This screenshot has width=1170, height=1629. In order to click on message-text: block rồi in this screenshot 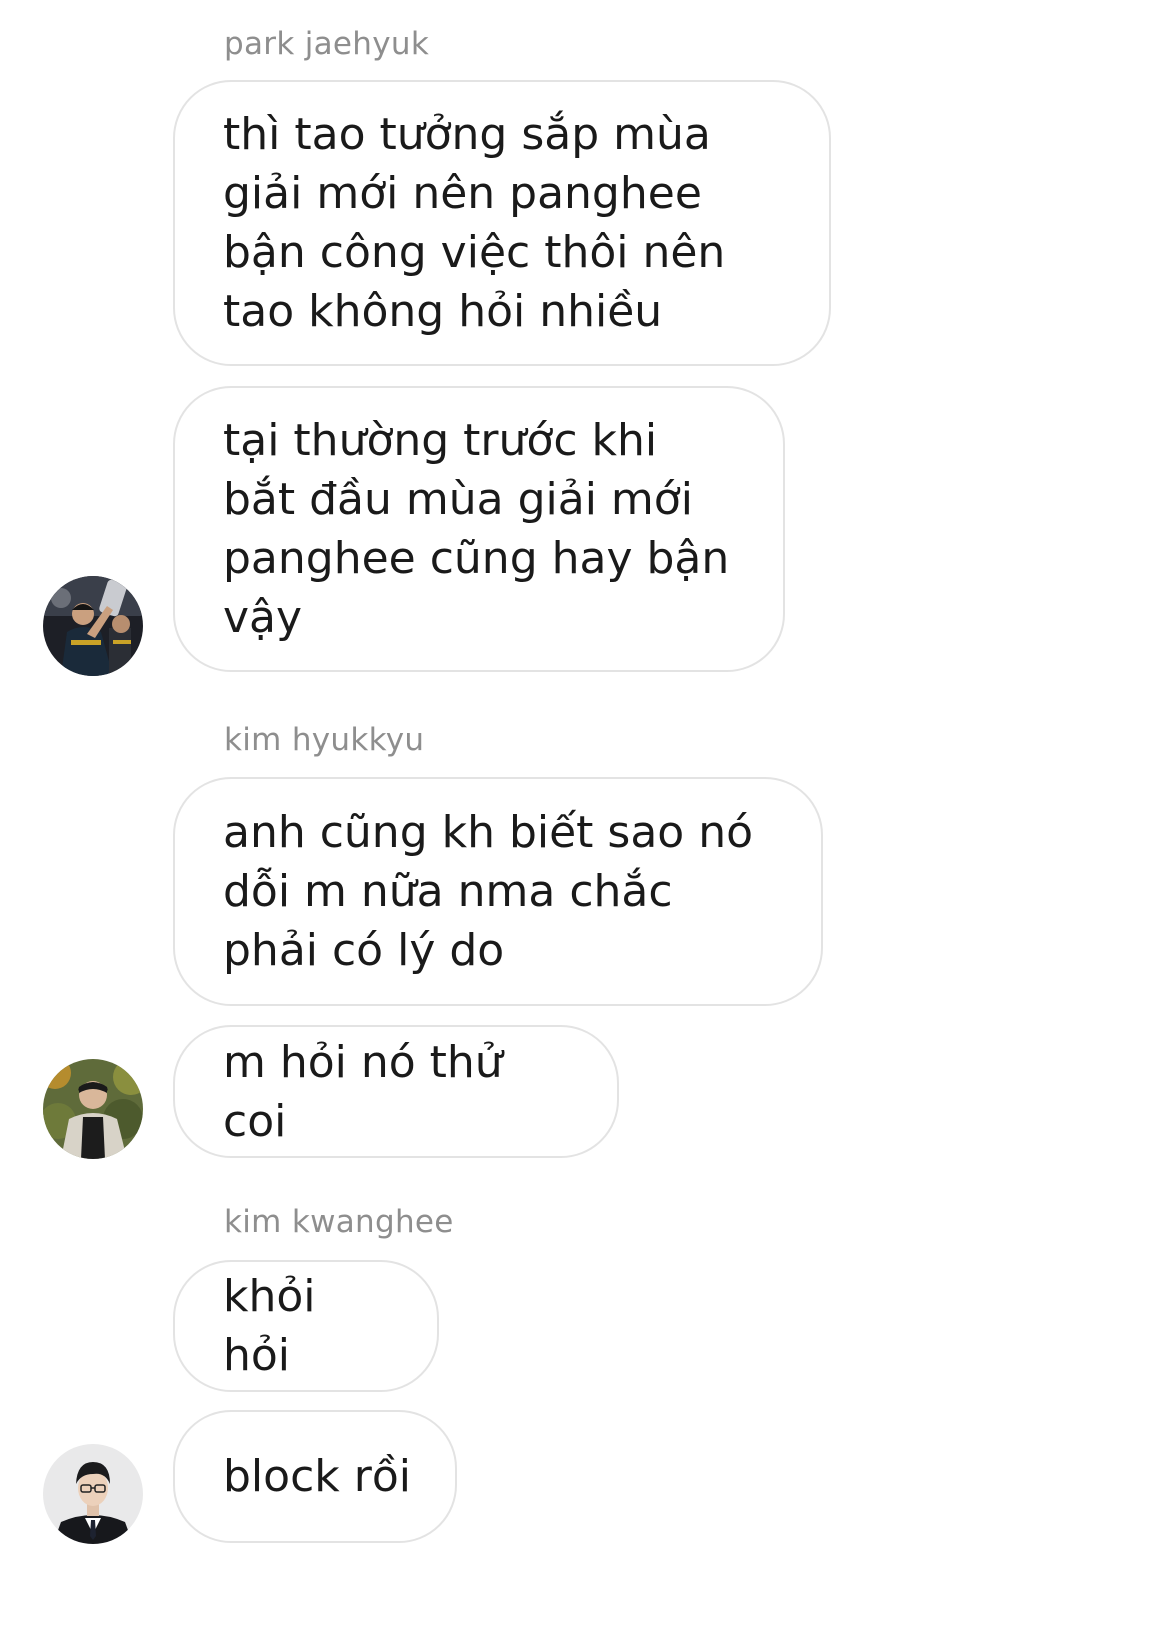, I will do `click(317, 1476)`.